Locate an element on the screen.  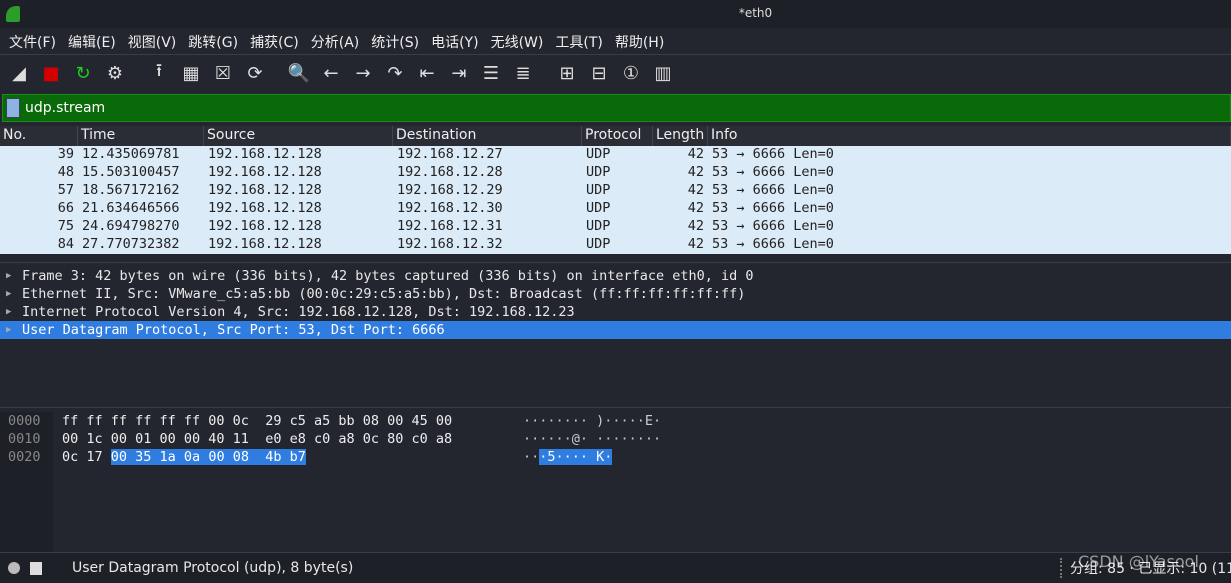
menu-item: 编辑(E) is located at coordinates (92, 41).